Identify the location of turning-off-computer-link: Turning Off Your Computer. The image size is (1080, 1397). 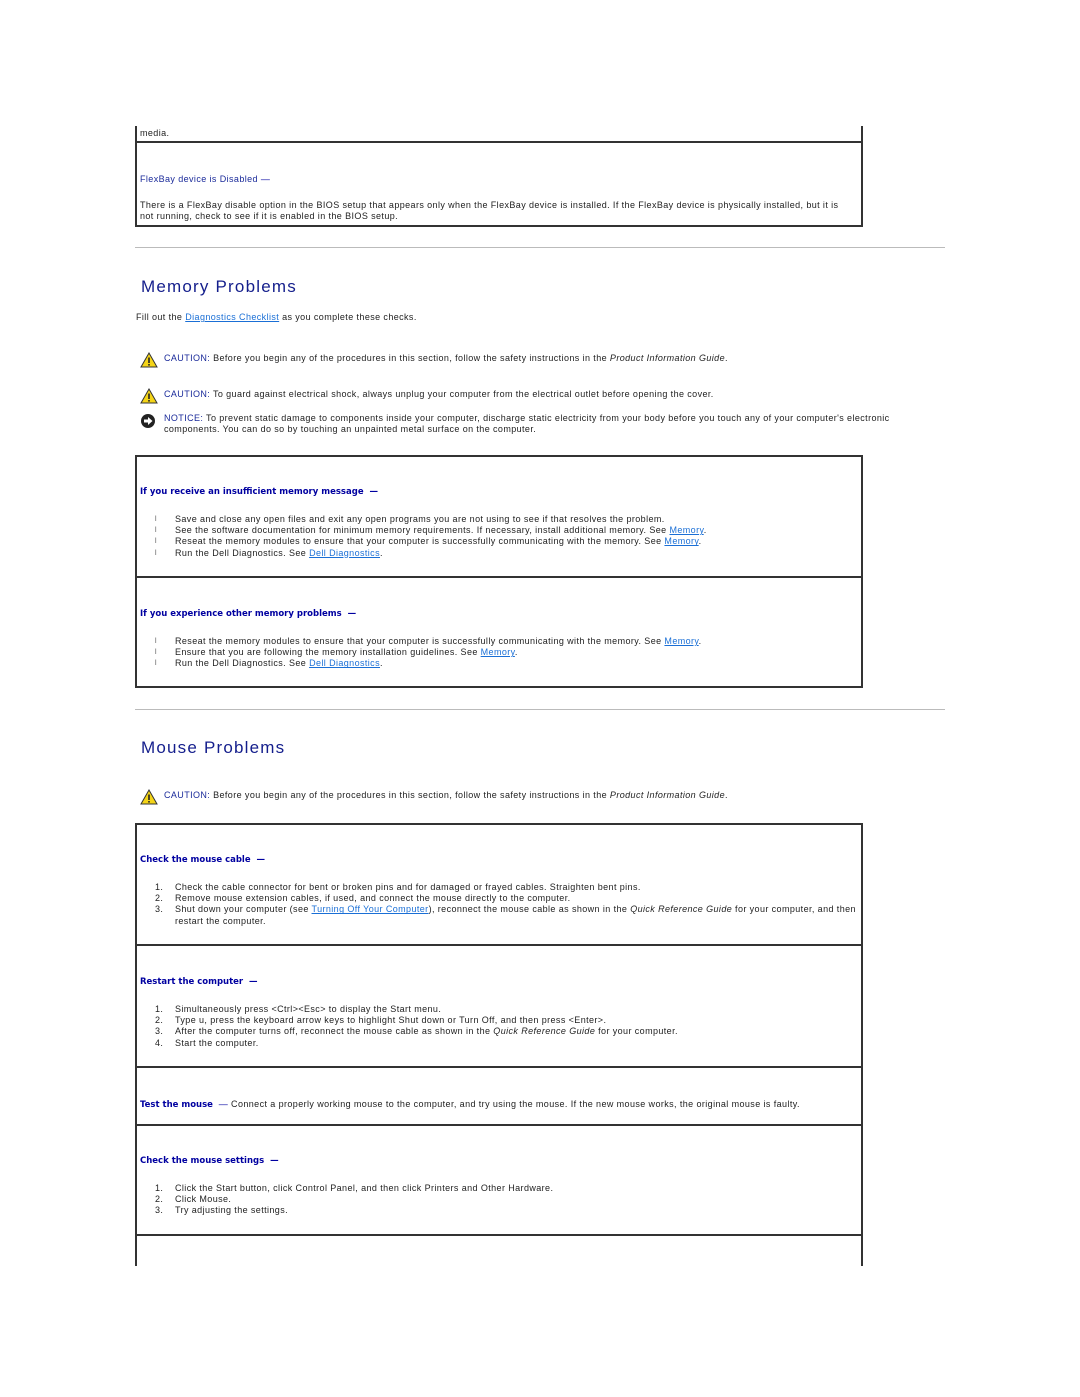
(370, 909).